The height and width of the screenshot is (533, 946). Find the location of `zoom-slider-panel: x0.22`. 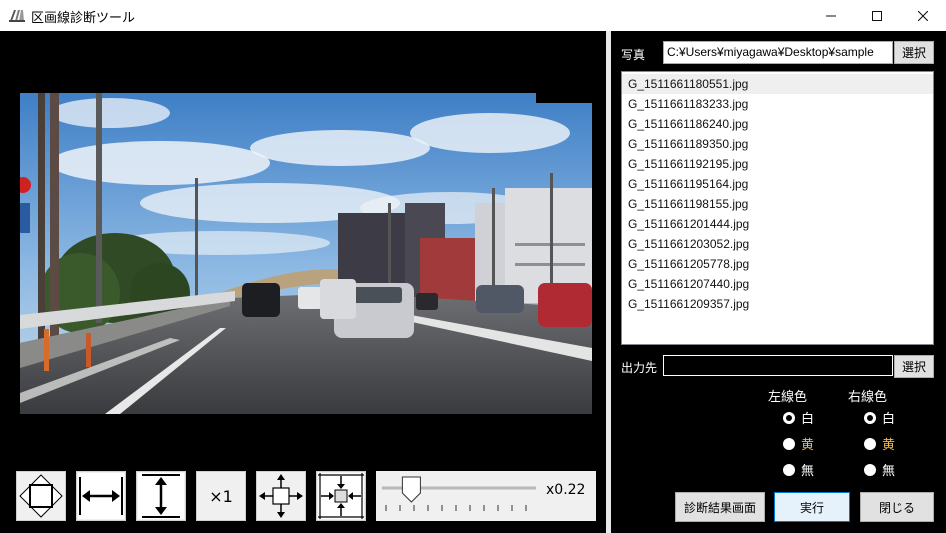

zoom-slider-panel: x0.22 is located at coordinates (486, 496).